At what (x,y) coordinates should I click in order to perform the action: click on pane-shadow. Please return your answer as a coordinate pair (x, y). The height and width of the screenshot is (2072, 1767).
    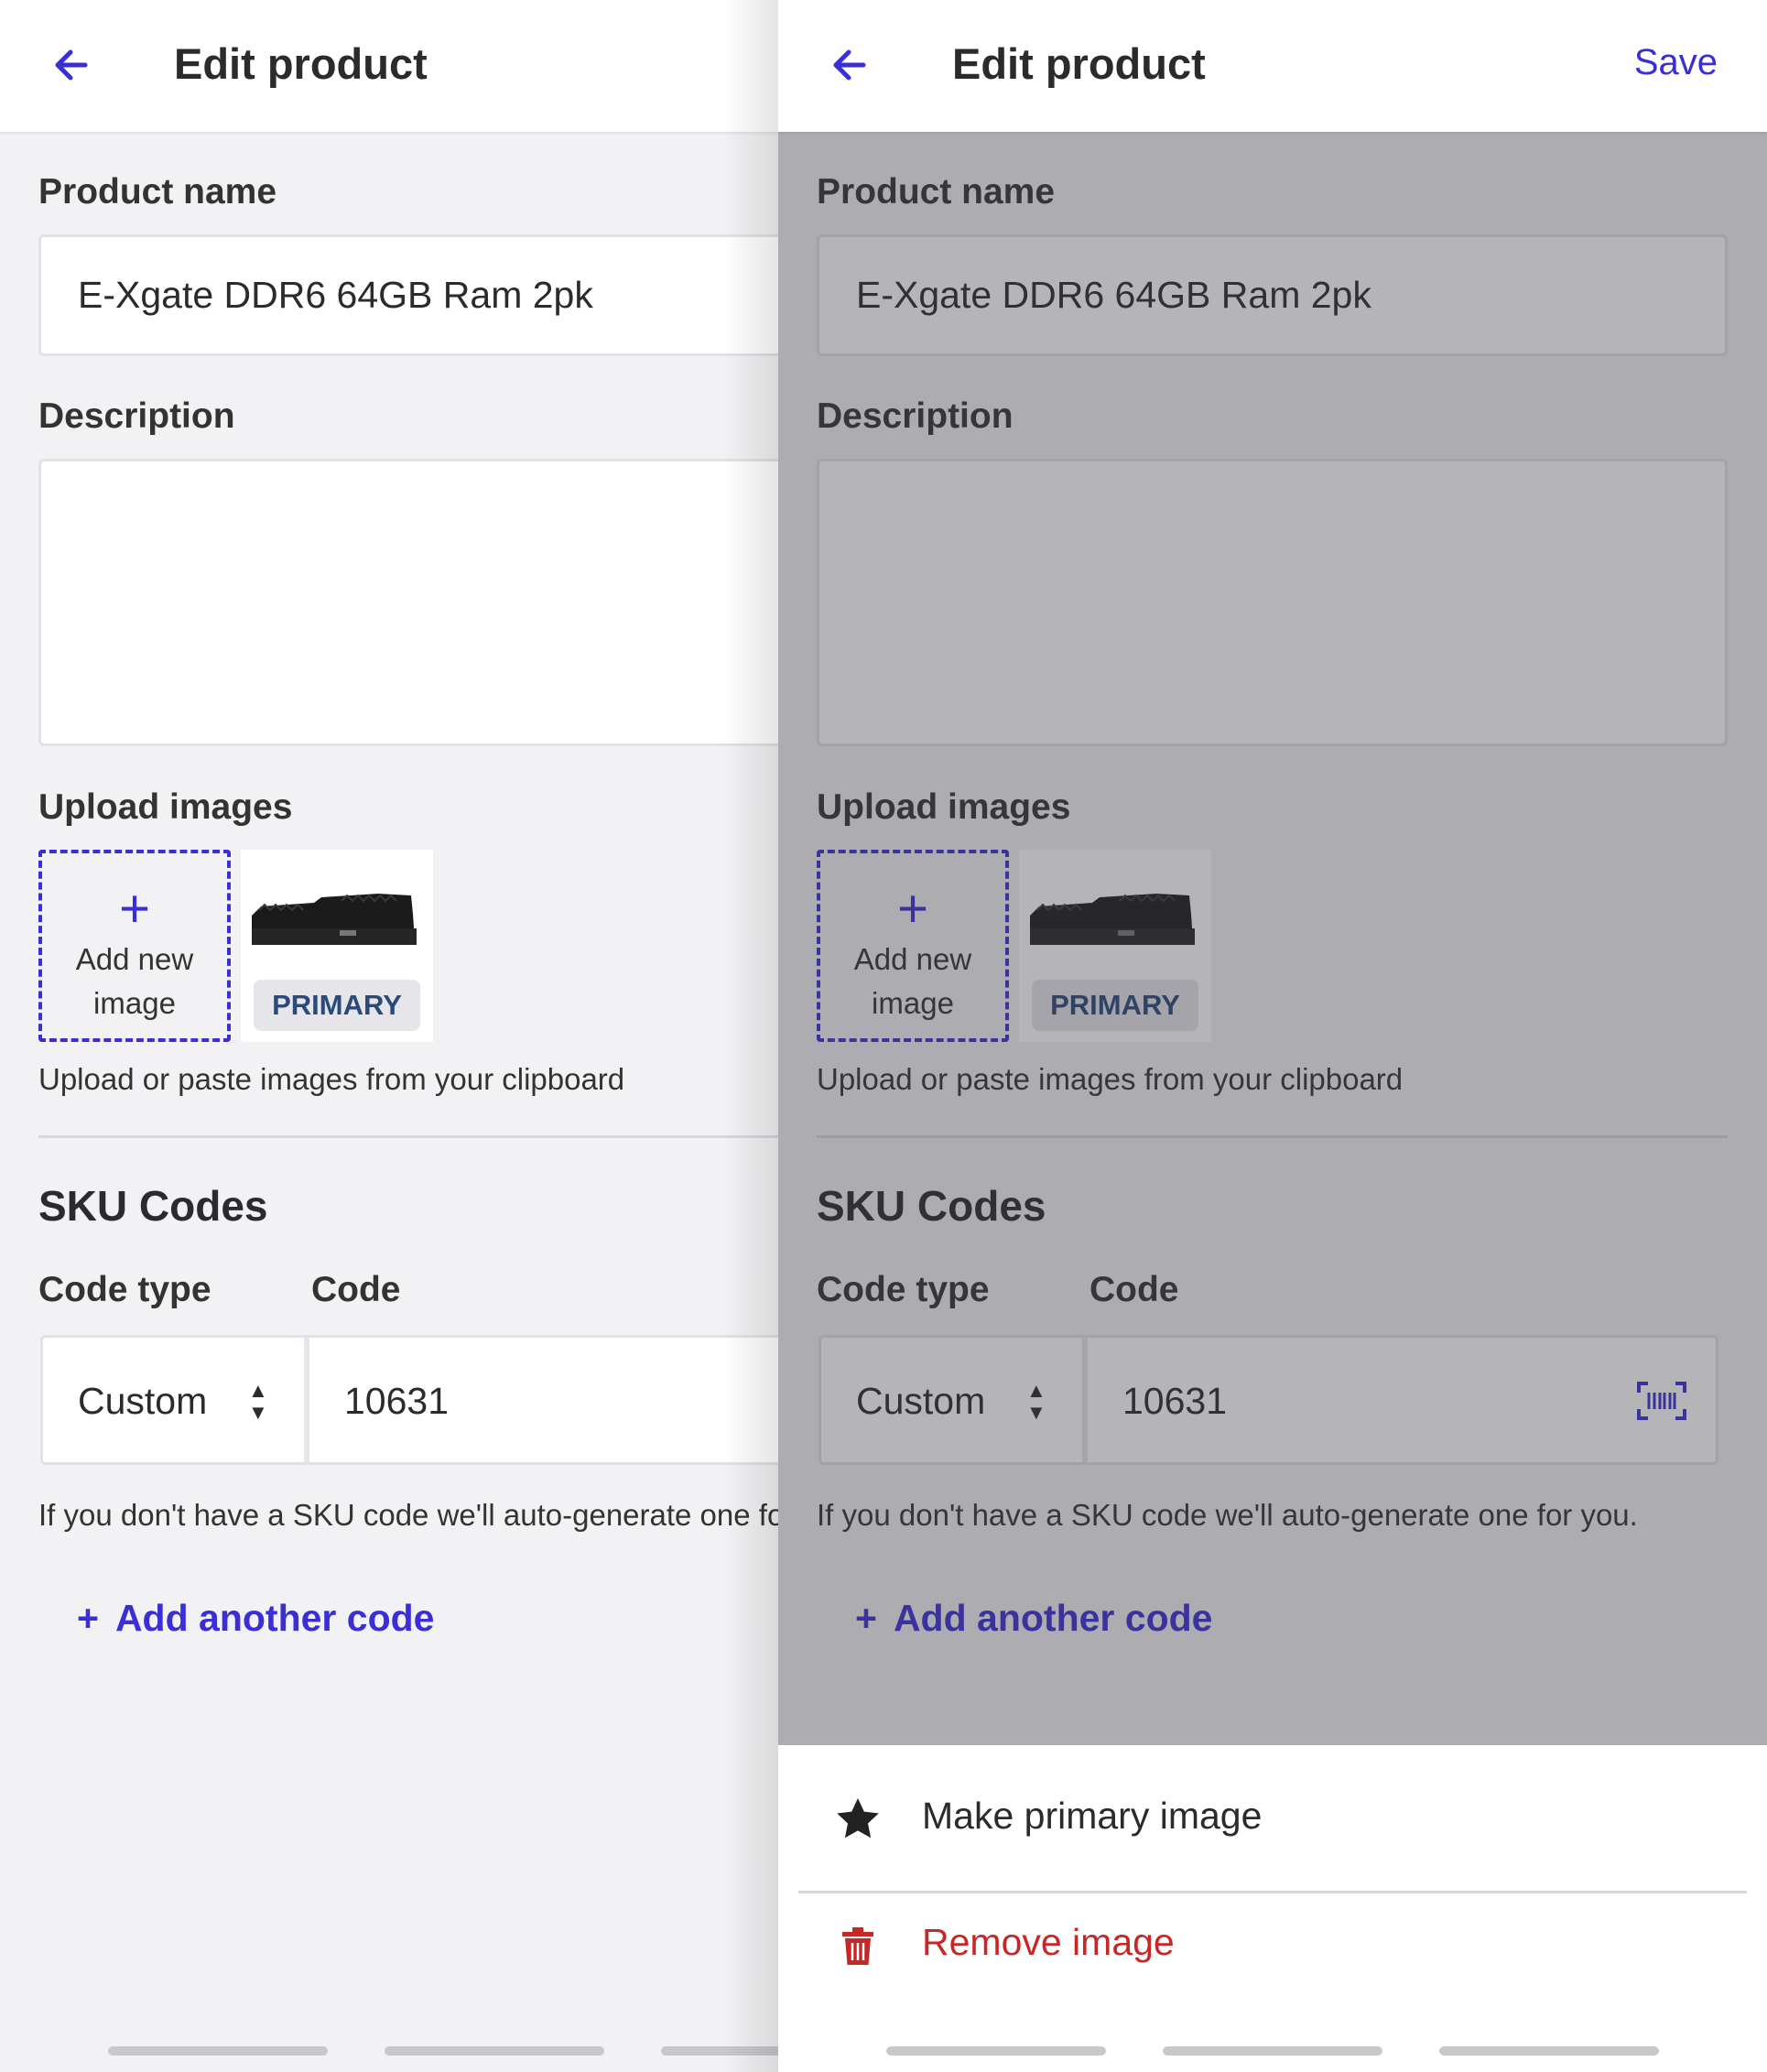
    Looking at the image, I should click on (750, 1036).